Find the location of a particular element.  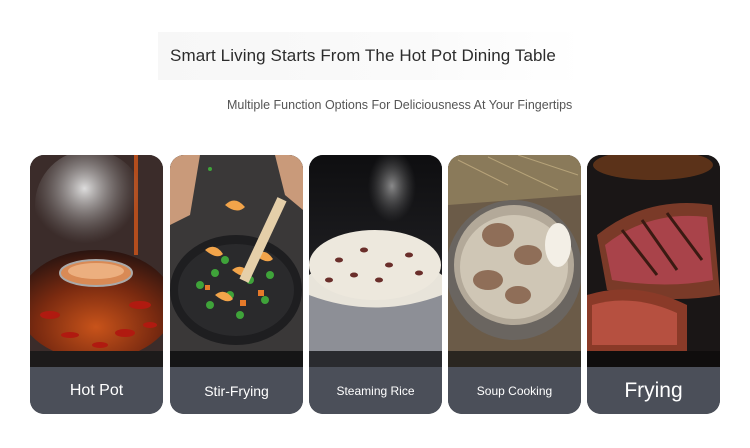

function-card-frying: Frying is located at coordinates (653, 284).